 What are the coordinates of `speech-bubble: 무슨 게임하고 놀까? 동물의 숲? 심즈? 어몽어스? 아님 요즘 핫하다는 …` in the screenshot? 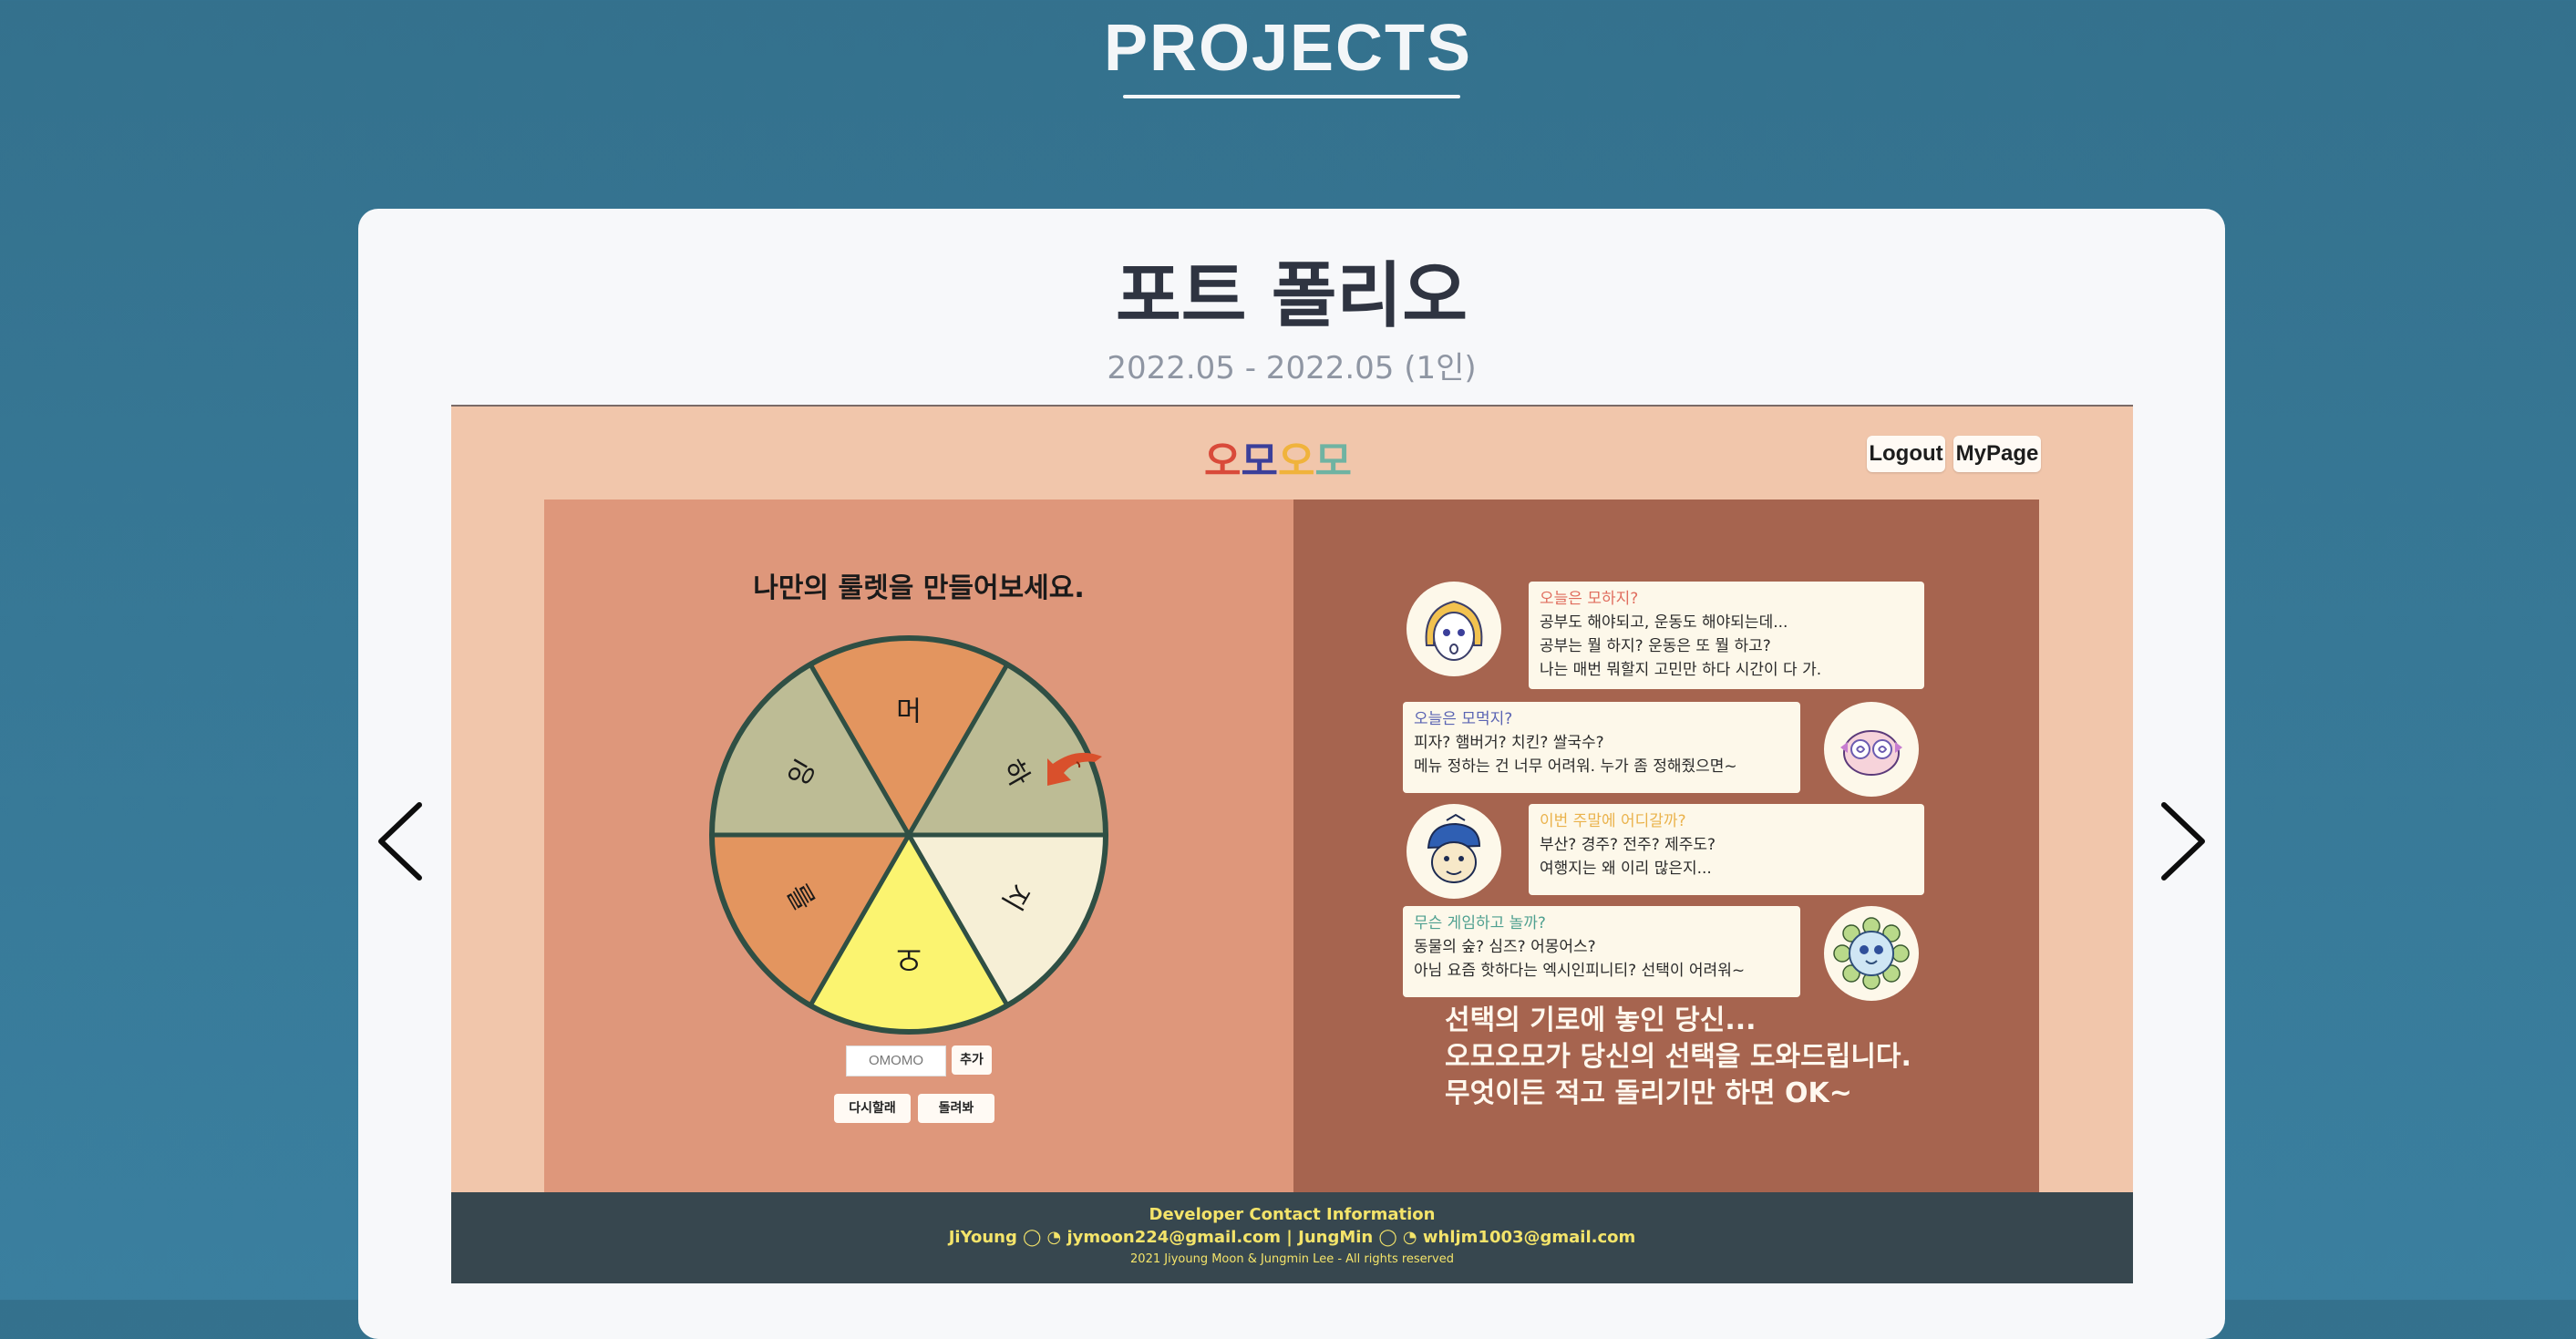 It's located at (1601, 951).